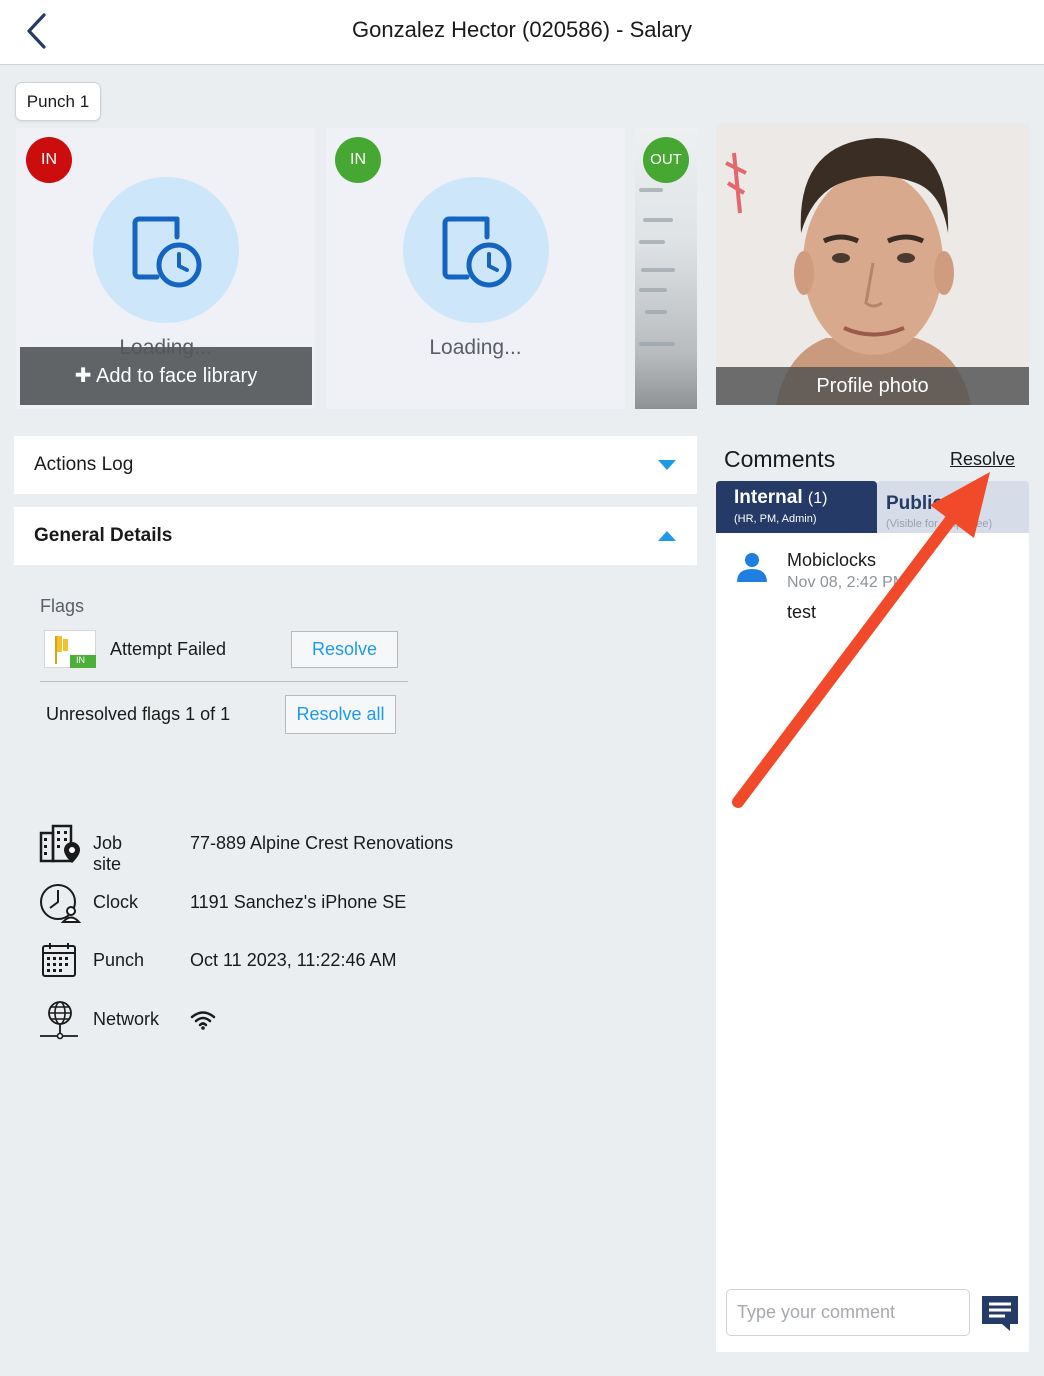 This screenshot has width=1044, height=1376. Describe the element at coordinates (667, 536) in the screenshot. I see `caret-up-icon` at that location.